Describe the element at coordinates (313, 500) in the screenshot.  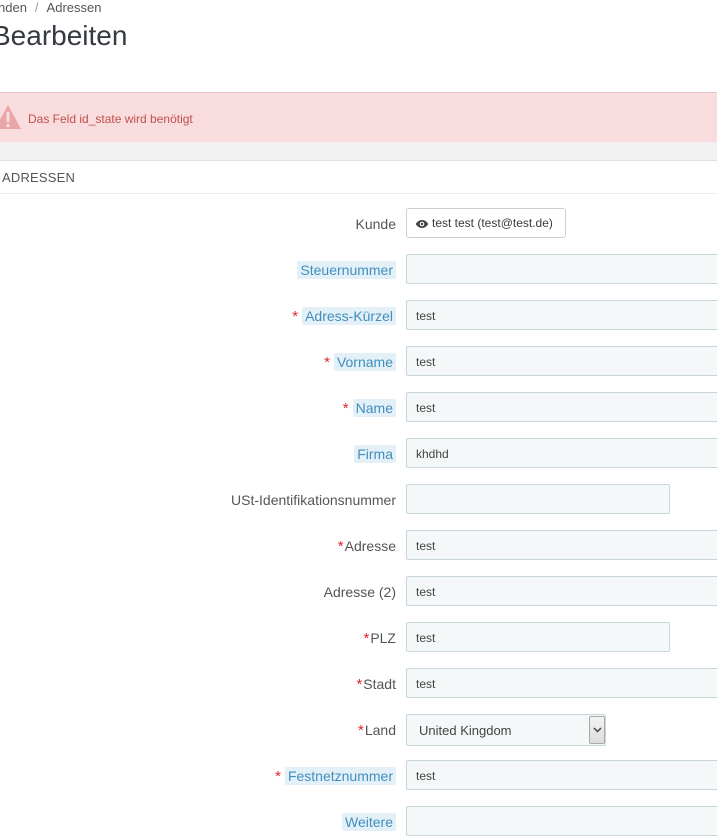
I see `vat-number-label: USt-Identifikationsnummer` at that location.